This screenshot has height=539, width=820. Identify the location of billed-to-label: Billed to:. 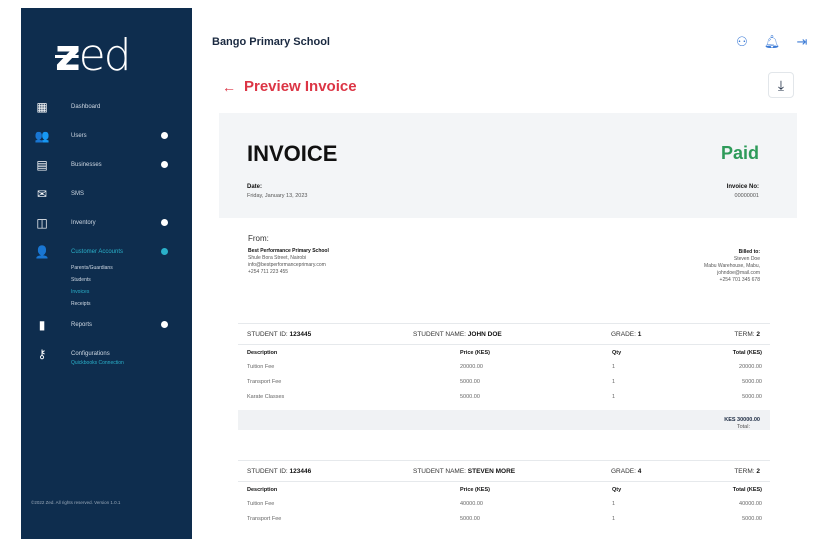
(749, 252).